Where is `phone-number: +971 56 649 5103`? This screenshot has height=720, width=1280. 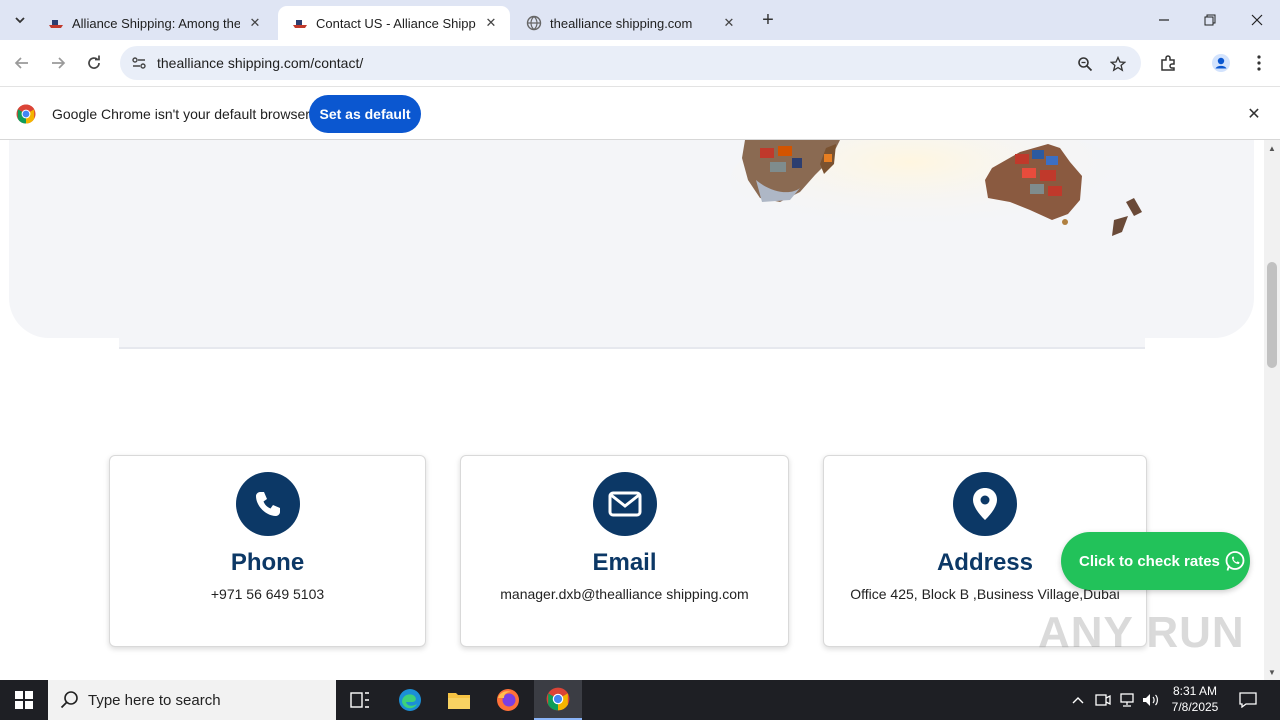
phone-number: +971 56 649 5103 is located at coordinates (267, 594).